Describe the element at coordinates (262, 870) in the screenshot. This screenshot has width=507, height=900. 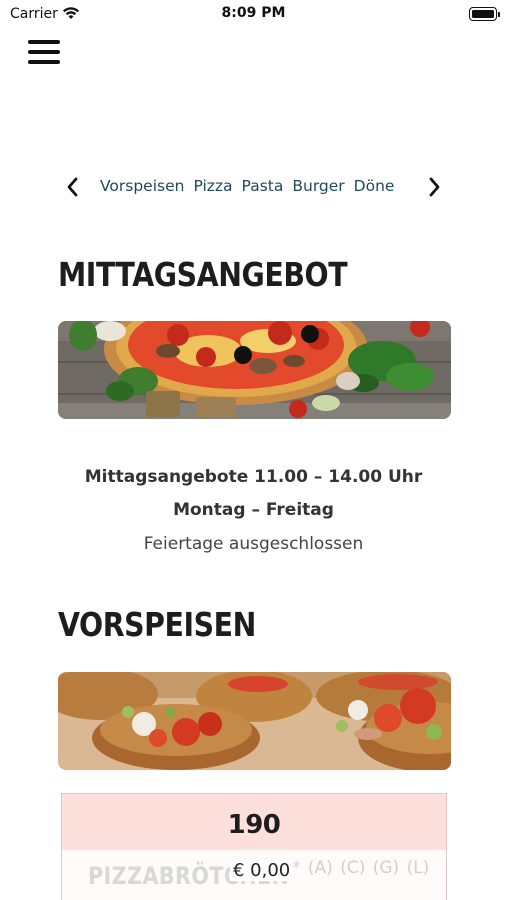
I see `item-price: € 0,00` at that location.